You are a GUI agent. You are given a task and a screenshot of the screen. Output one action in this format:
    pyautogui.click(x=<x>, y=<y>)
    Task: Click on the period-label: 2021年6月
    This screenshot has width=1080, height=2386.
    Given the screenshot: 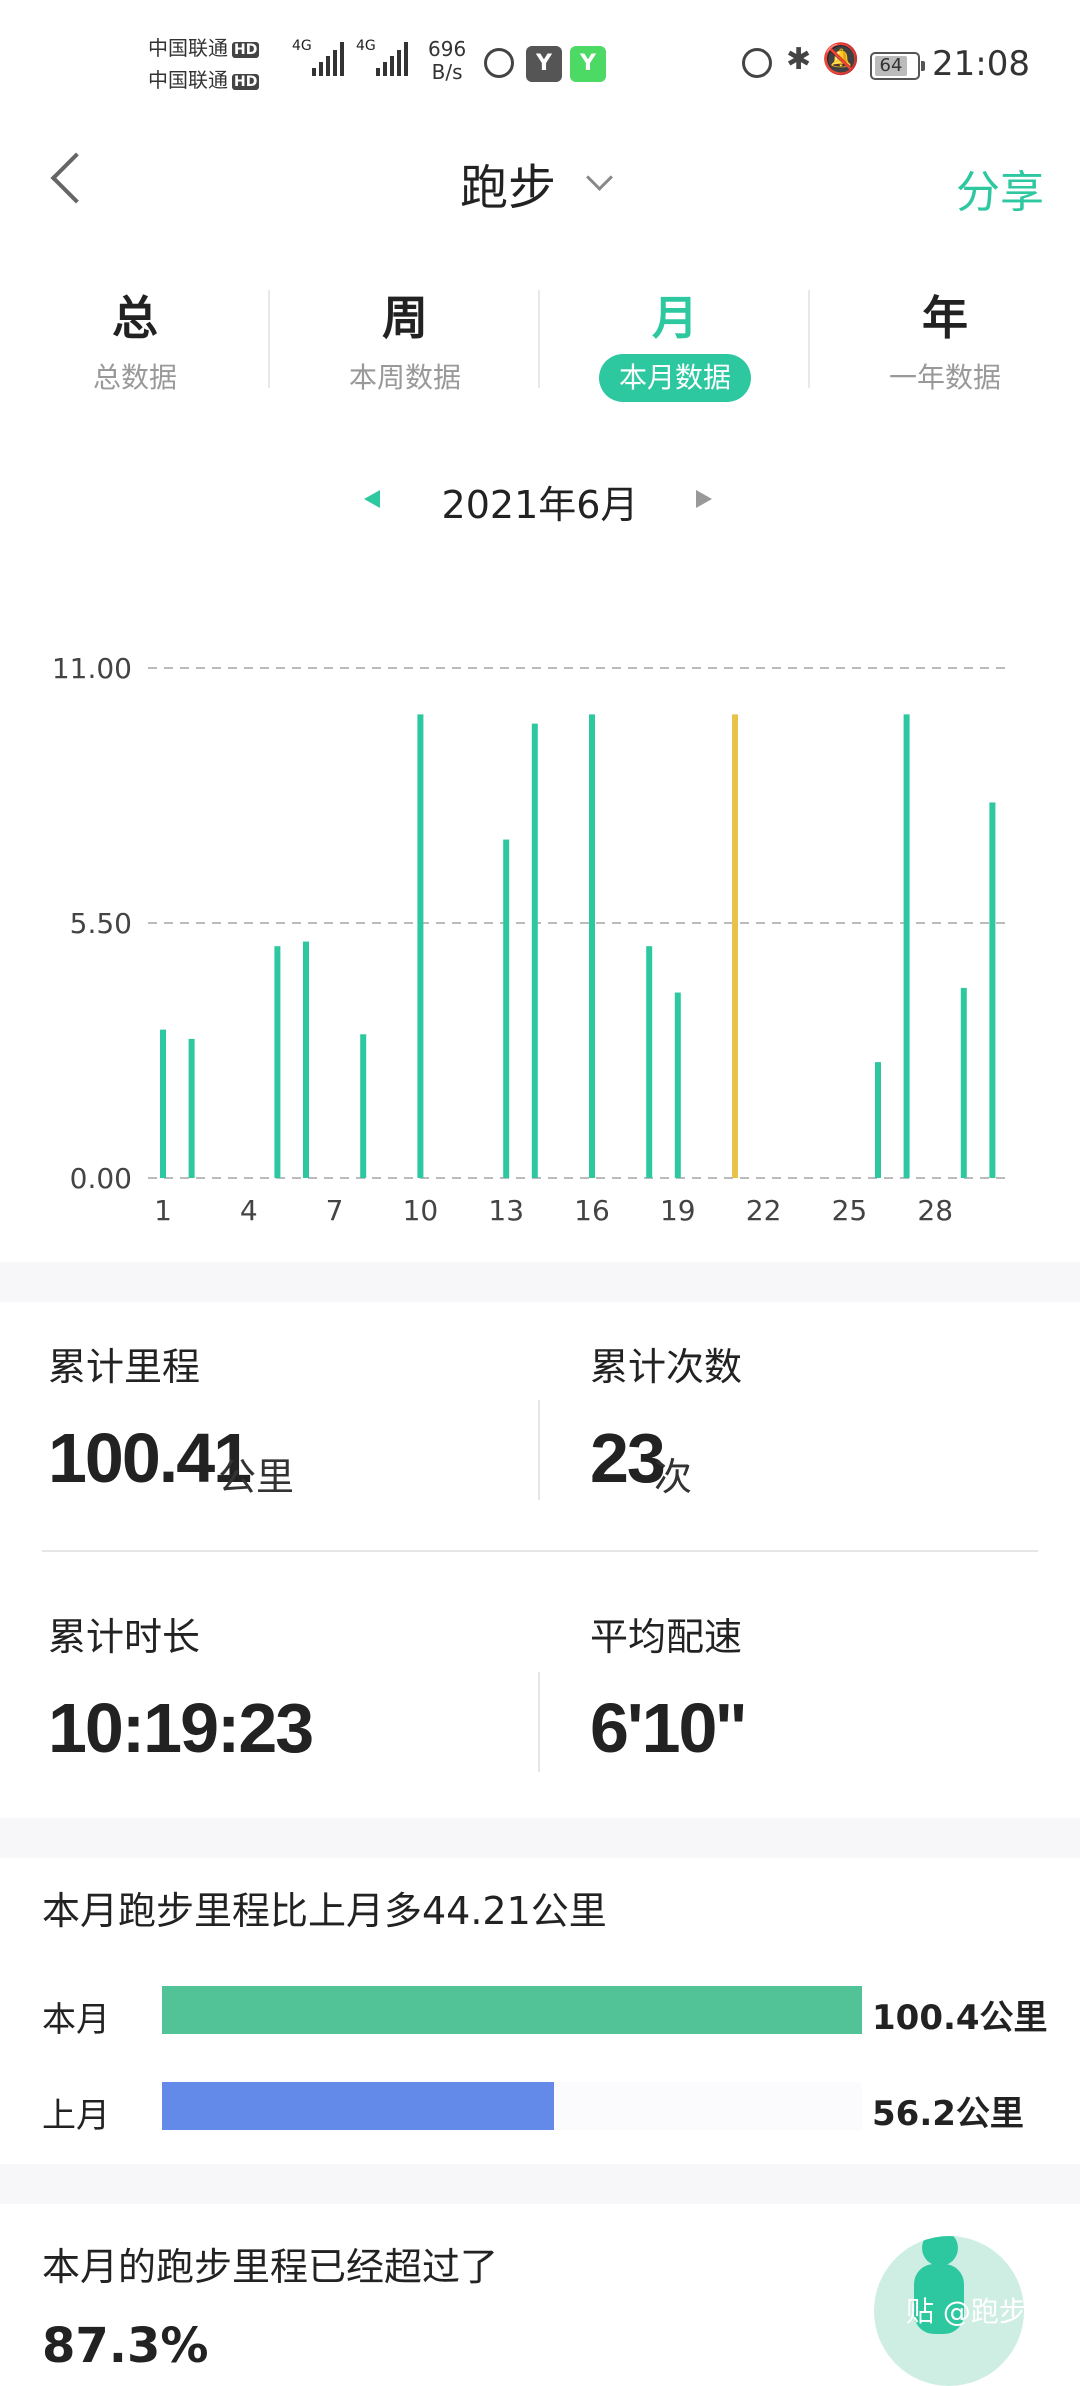 What is the action you would take?
    pyautogui.click(x=540, y=505)
    